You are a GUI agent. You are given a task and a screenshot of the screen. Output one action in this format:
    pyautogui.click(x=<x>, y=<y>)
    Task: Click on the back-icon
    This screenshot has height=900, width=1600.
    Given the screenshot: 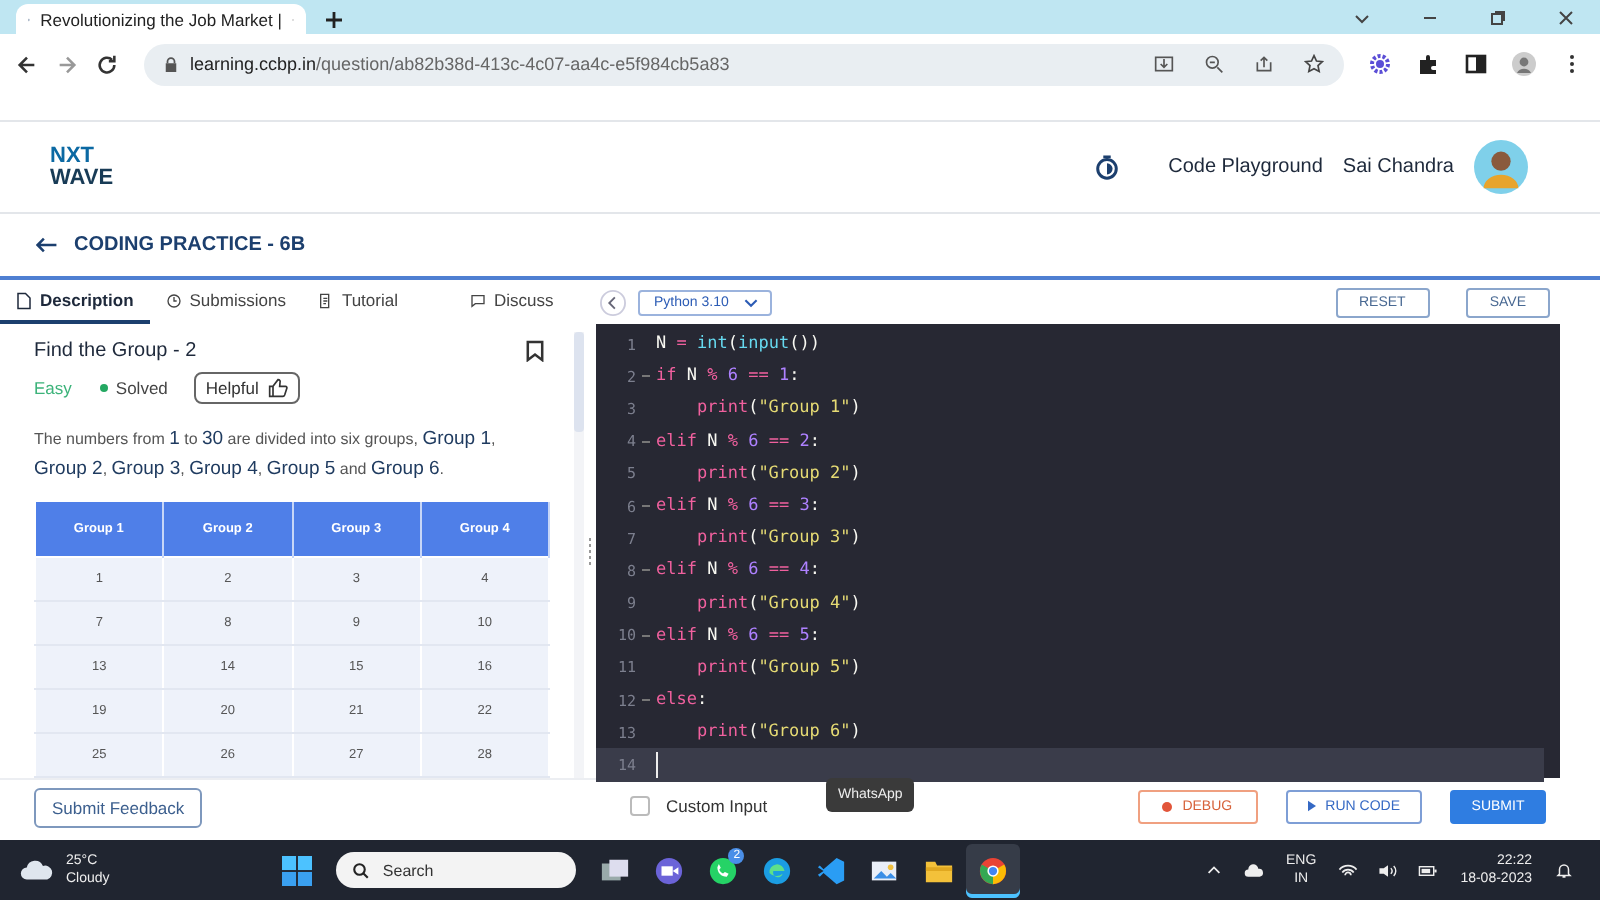 What is the action you would take?
    pyautogui.click(x=27, y=64)
    